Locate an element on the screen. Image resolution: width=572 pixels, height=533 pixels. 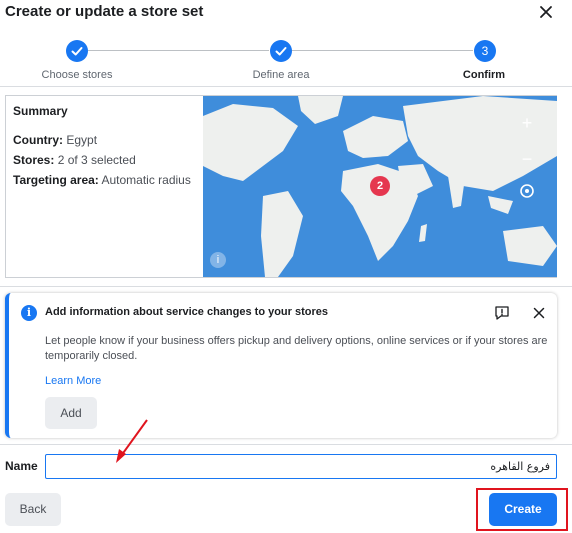
summary-stores-label: Stores: is located at coordinates (34, 160).